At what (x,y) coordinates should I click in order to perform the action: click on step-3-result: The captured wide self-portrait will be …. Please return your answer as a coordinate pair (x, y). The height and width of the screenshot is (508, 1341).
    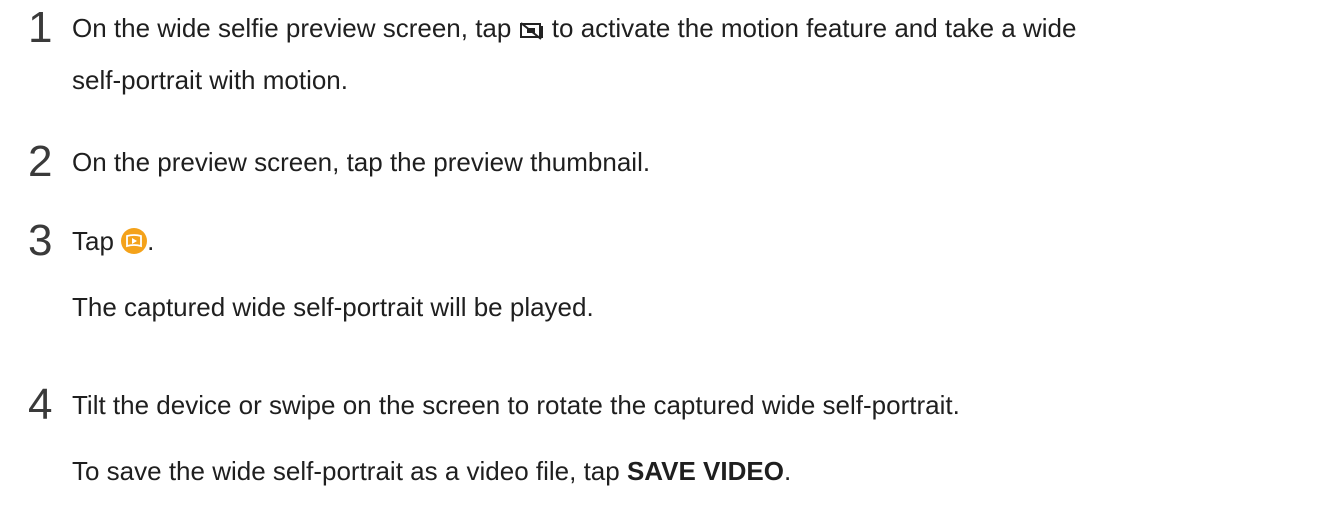
    Looking at the image, I should click on (333, 307).